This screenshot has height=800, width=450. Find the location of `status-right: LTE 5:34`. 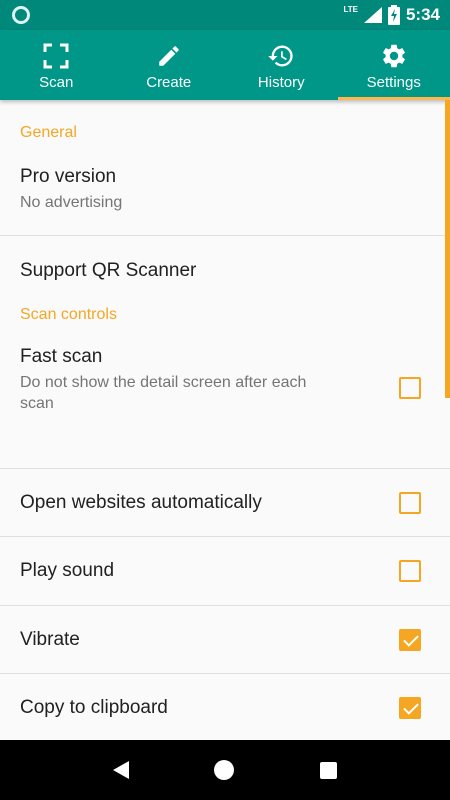

status-right: LTE 5:34 is located at coordinates (391, 15).